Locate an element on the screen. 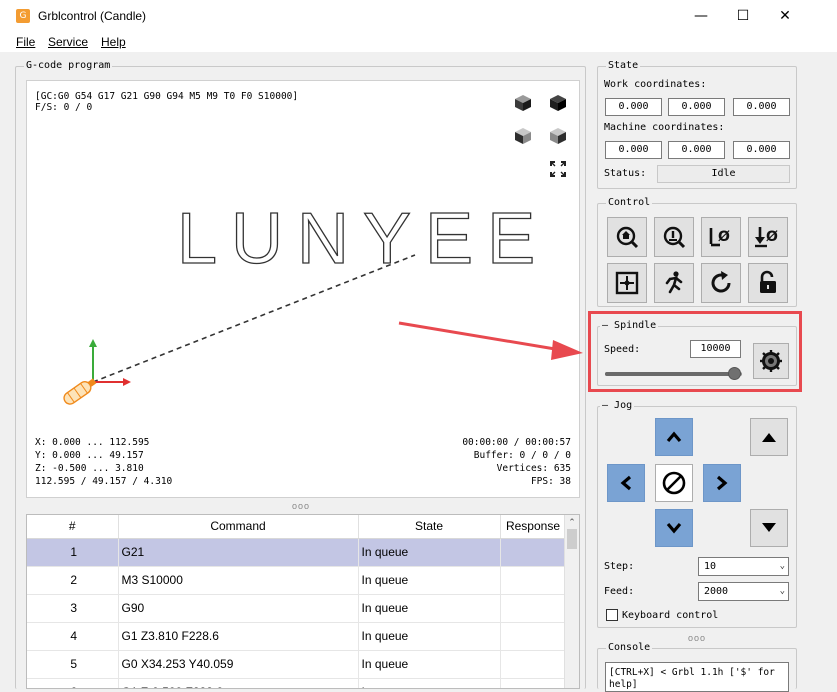  column-header-response: Response is located at coordinates (533, 527).